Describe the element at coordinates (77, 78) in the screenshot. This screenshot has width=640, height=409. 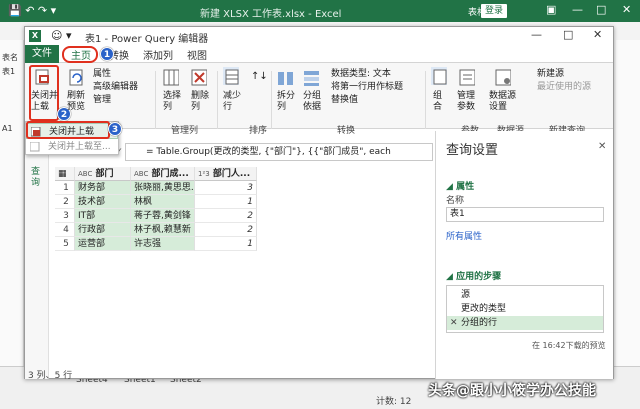
I see `refresh-icon` at that location.